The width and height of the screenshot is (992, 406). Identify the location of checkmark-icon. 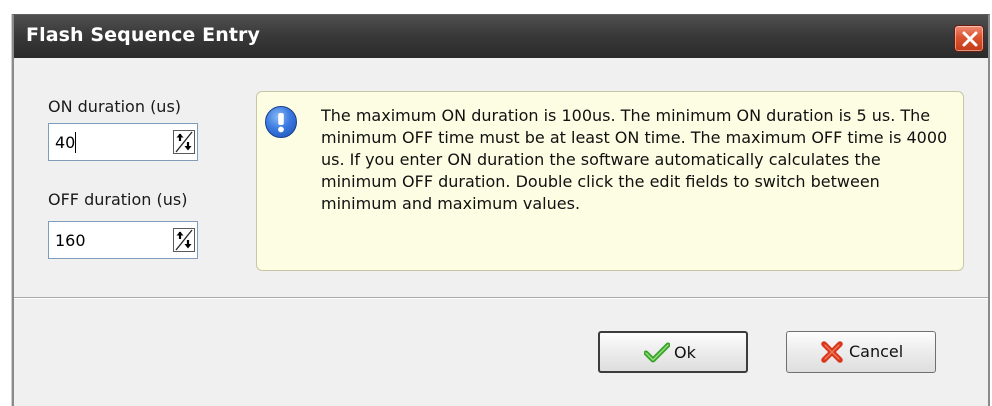
(657, 352).